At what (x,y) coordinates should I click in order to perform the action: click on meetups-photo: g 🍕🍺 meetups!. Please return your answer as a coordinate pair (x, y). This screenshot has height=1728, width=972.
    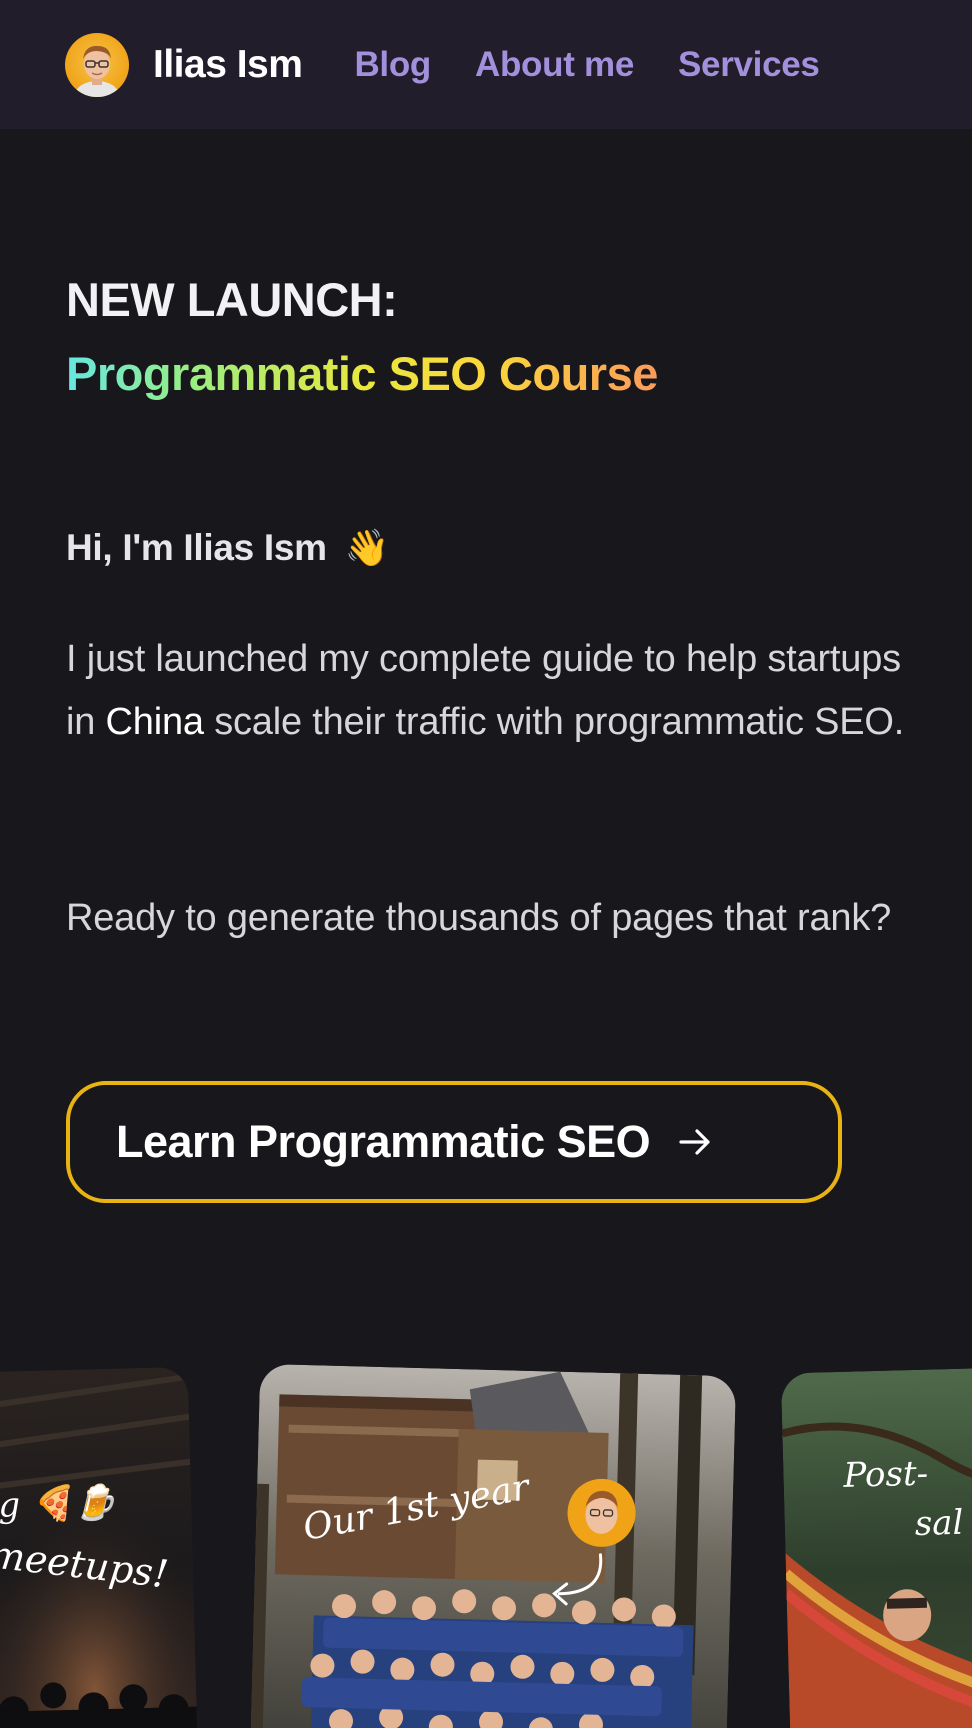
    Looking at the image, I should click on (99, 1547).